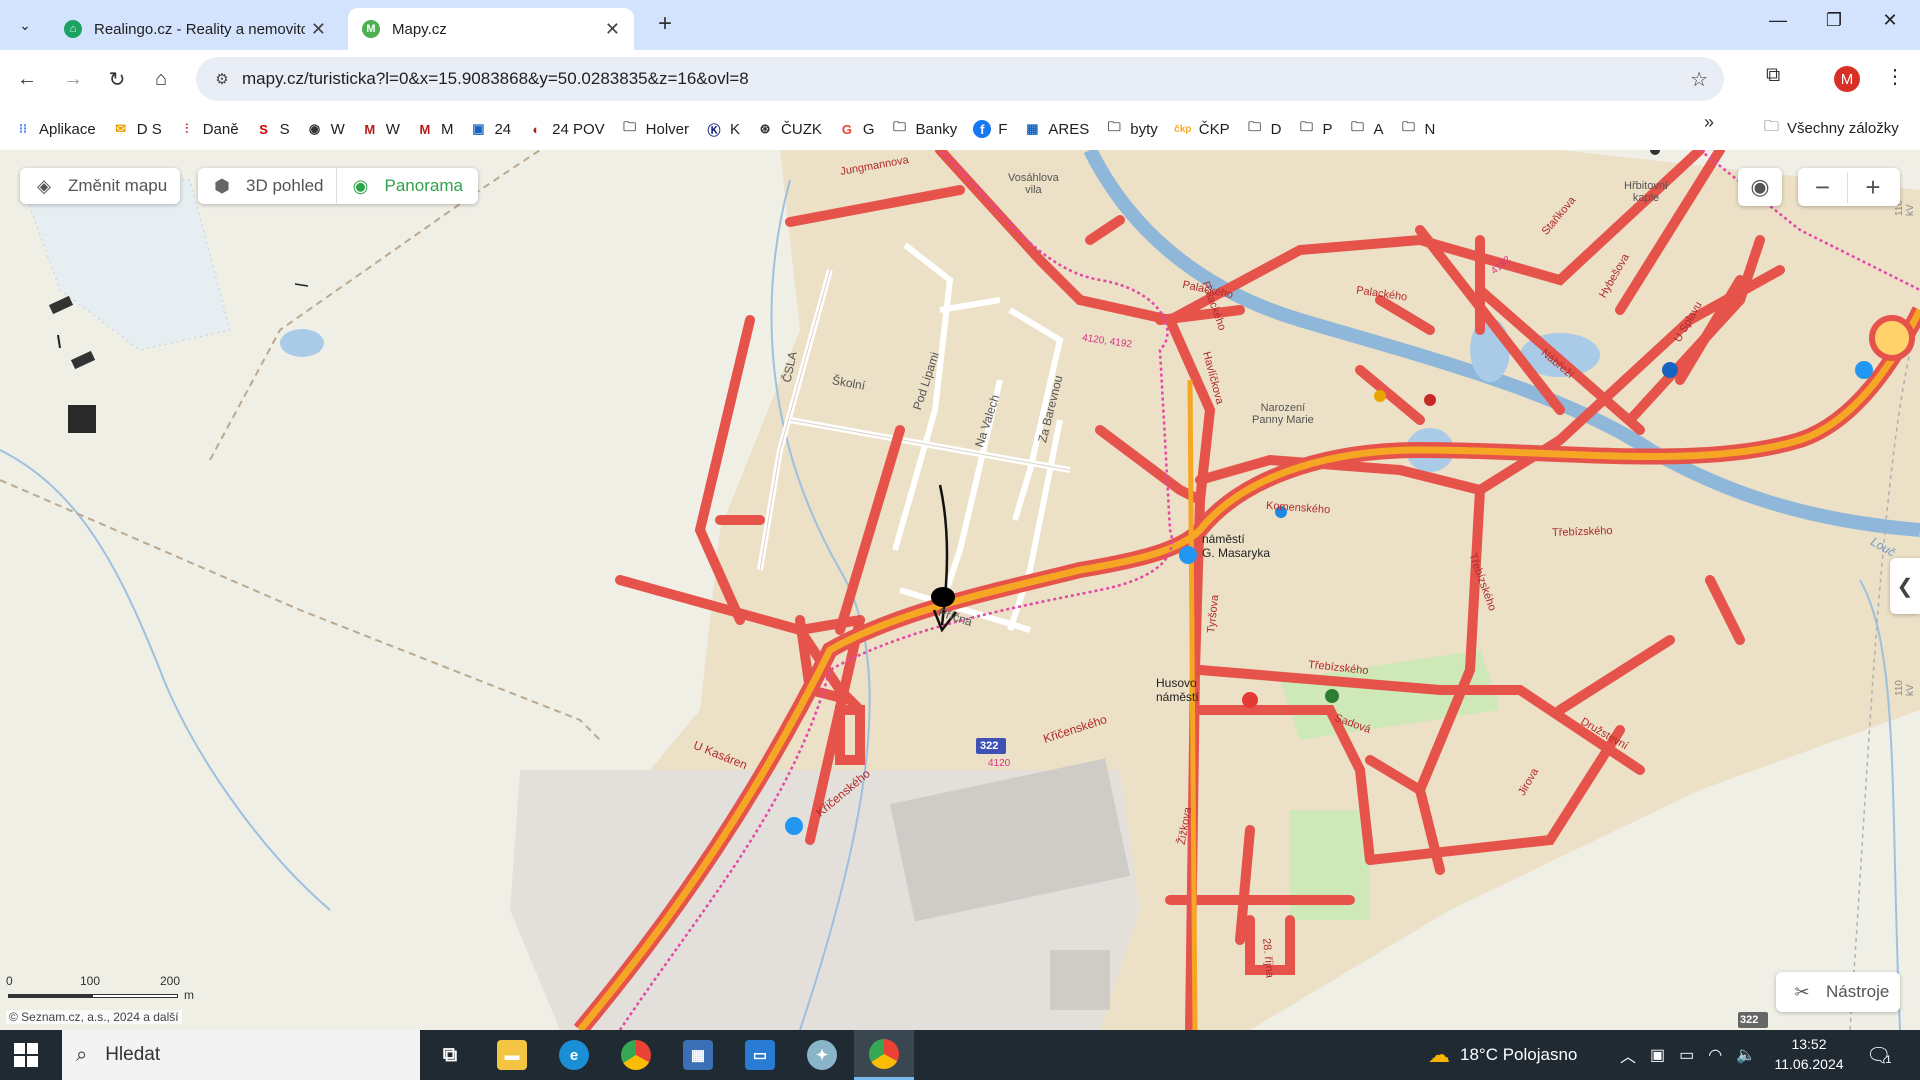  I want to click on windows-start-icon, so click(26, 1055).